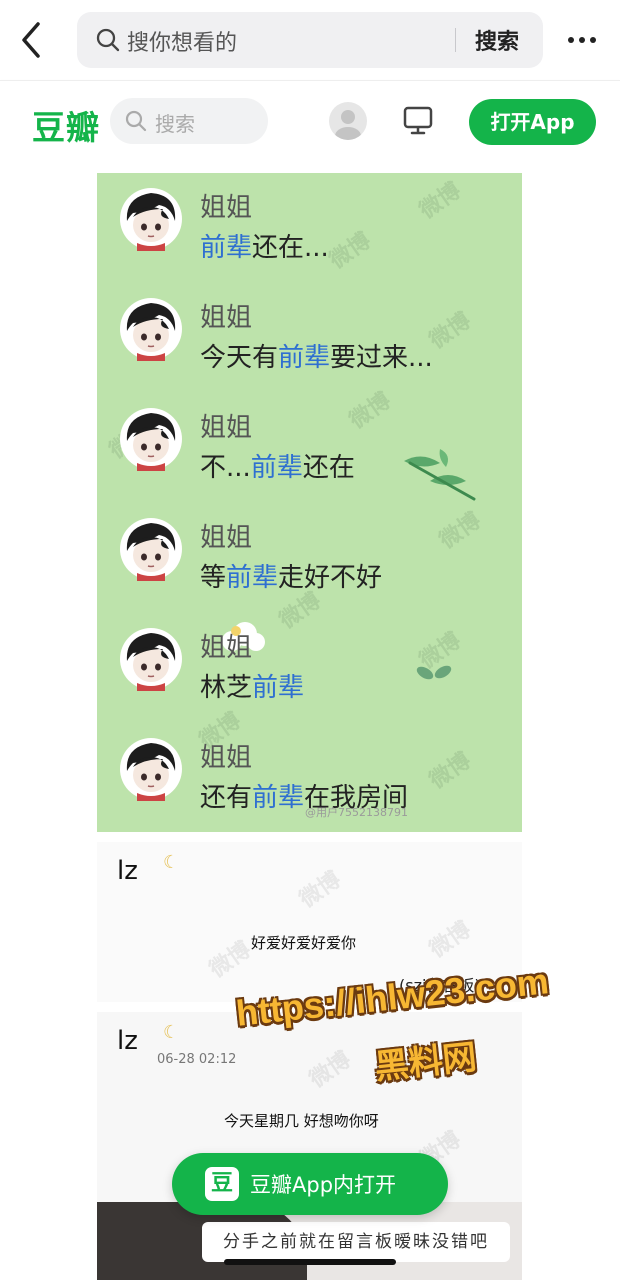  I want to click on search-divider, so click(455, 40).